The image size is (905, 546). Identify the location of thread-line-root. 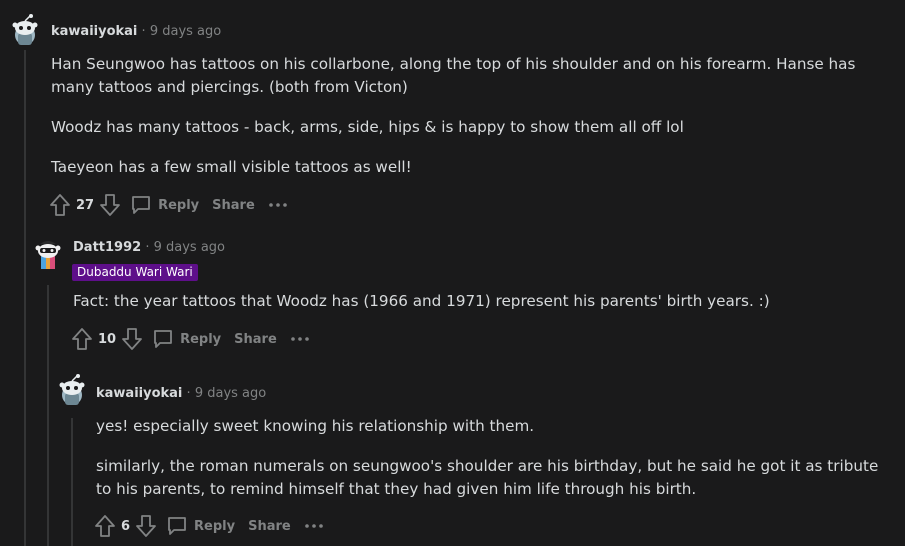
(25, 298).